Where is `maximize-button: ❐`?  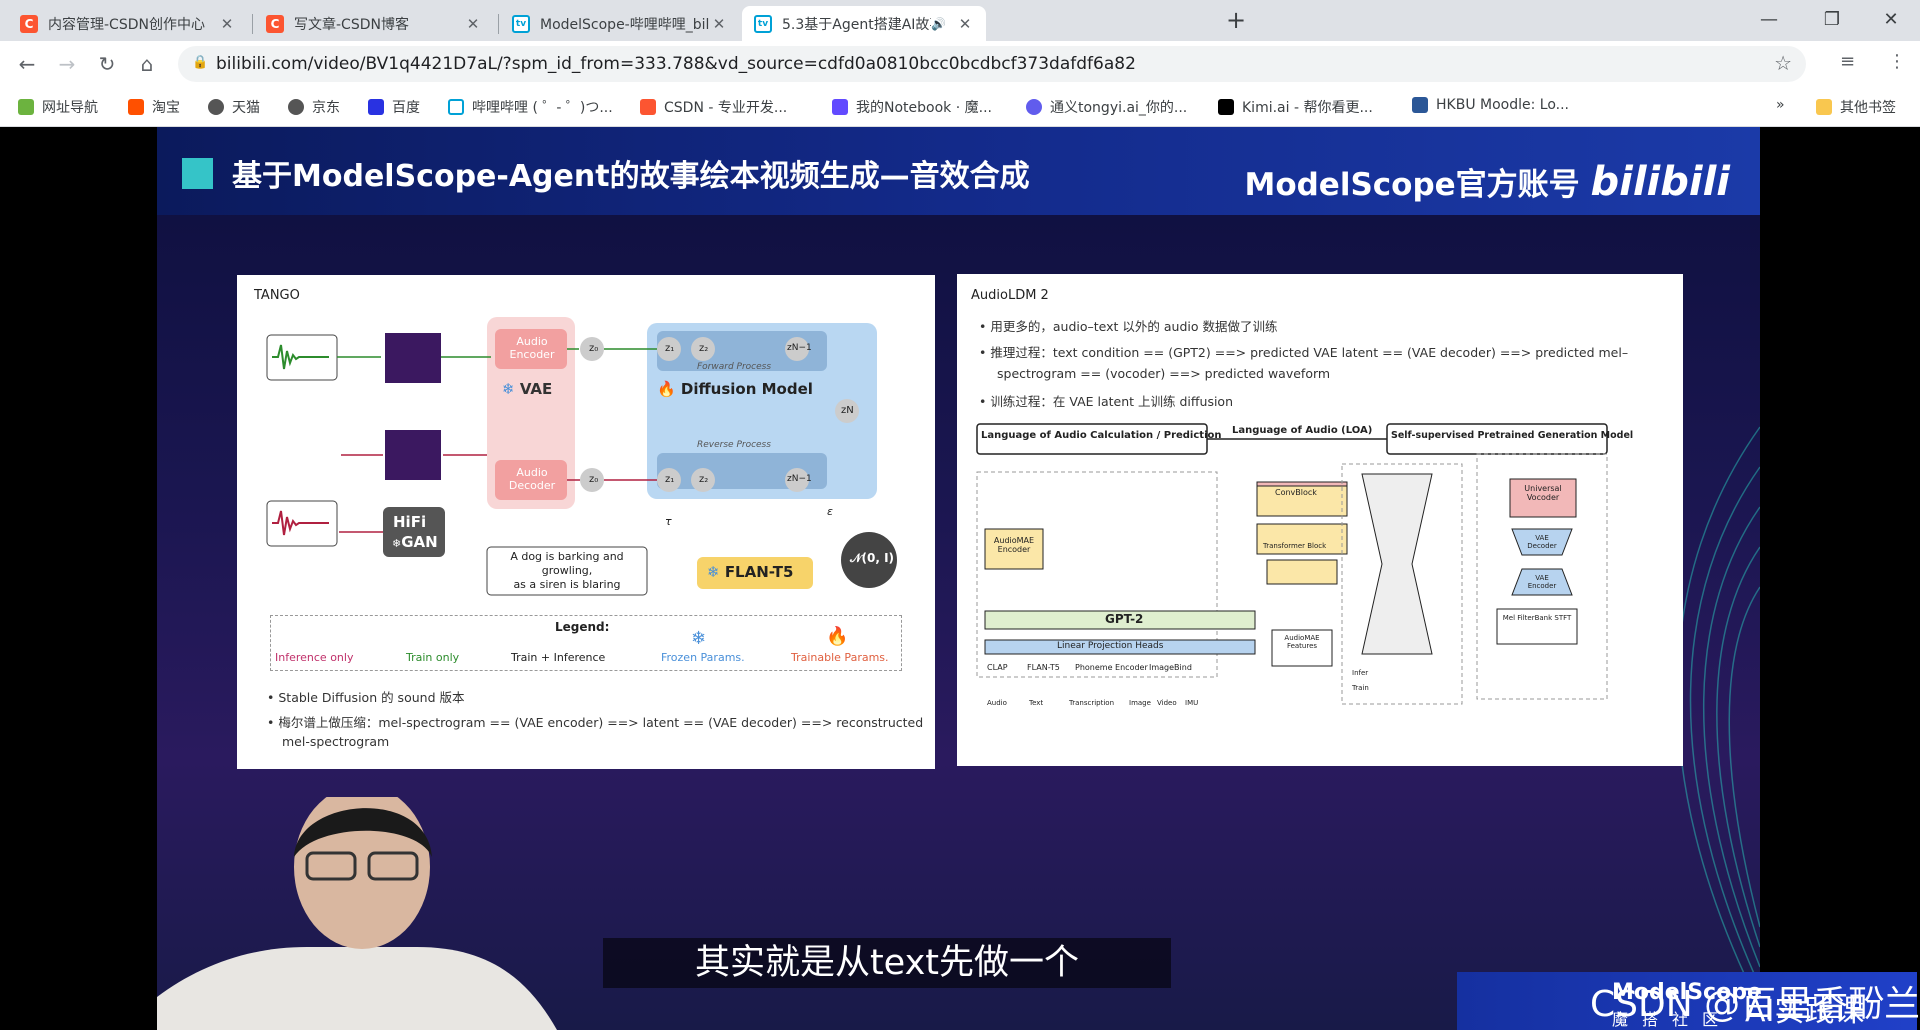
maximize-button: ❐ is located at coordinates (1832, 20).